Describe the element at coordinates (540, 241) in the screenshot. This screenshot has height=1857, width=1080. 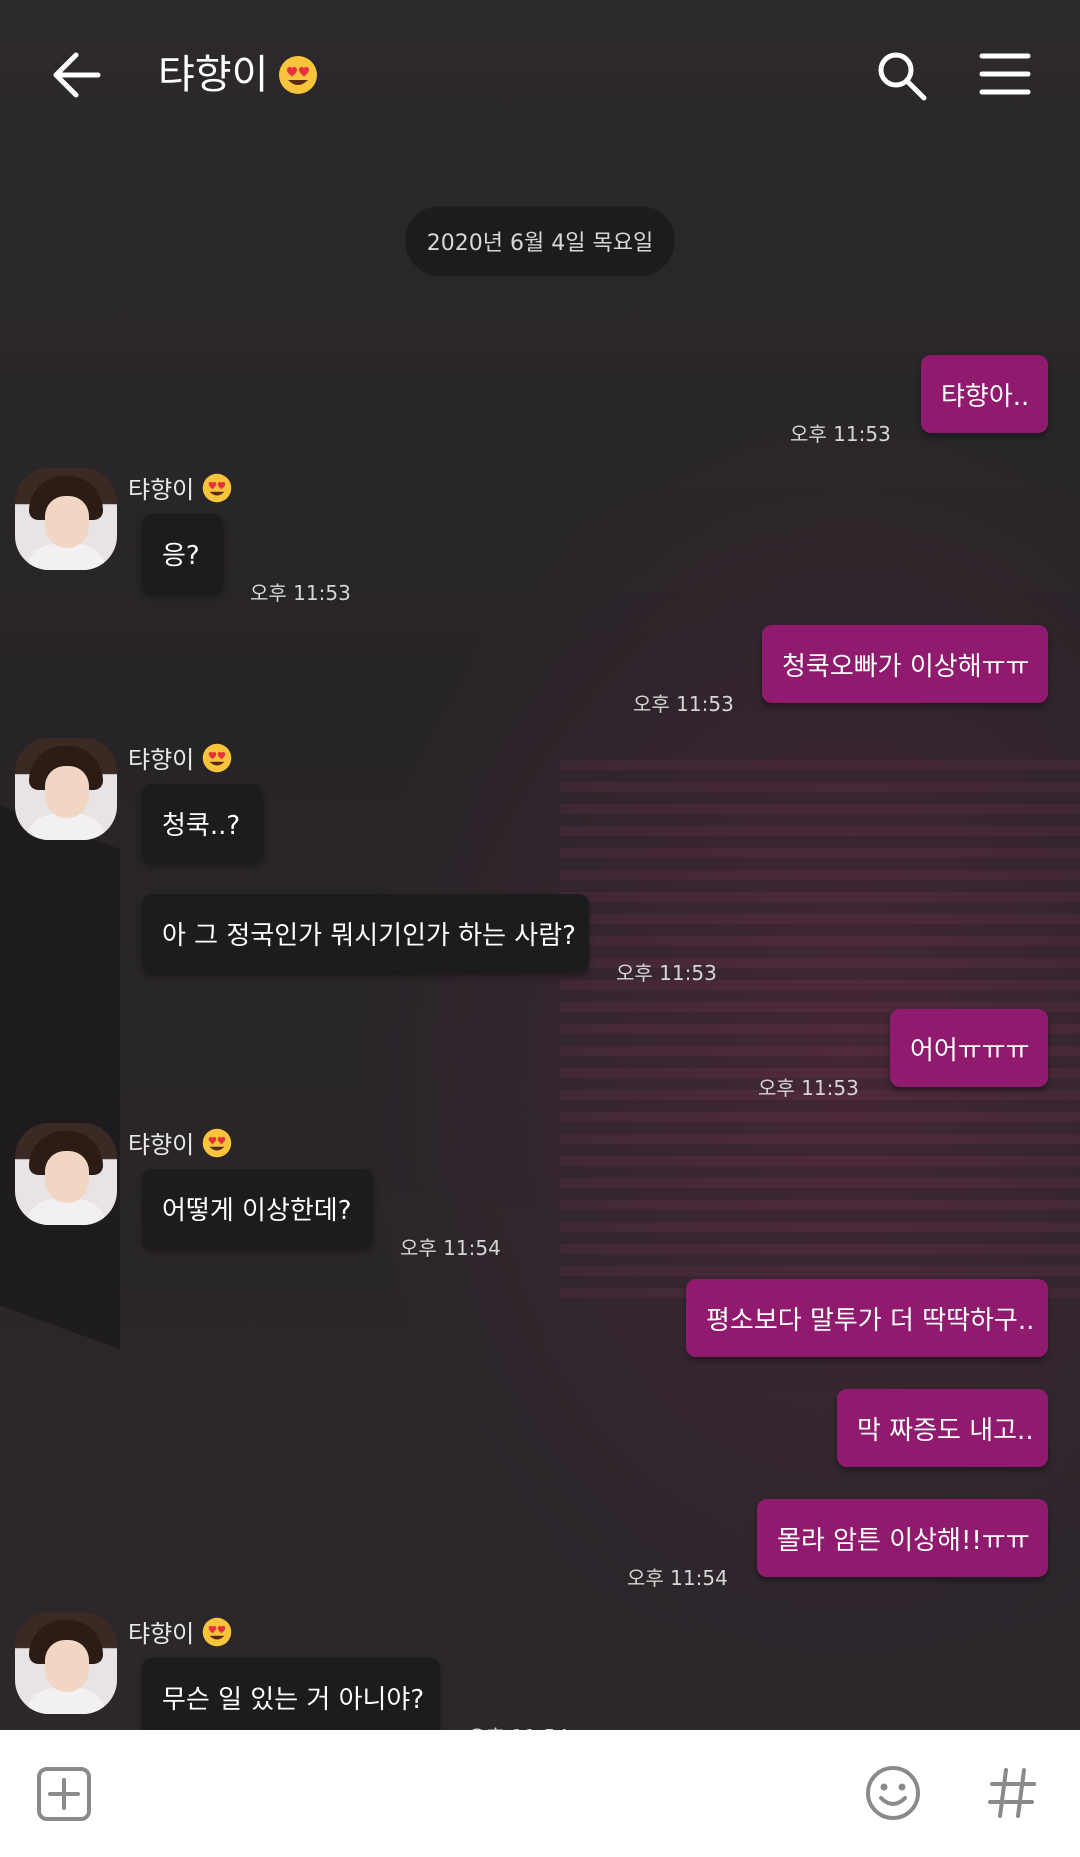
I see `date-divider: 2020년 6월 4일 목요일` at that location.